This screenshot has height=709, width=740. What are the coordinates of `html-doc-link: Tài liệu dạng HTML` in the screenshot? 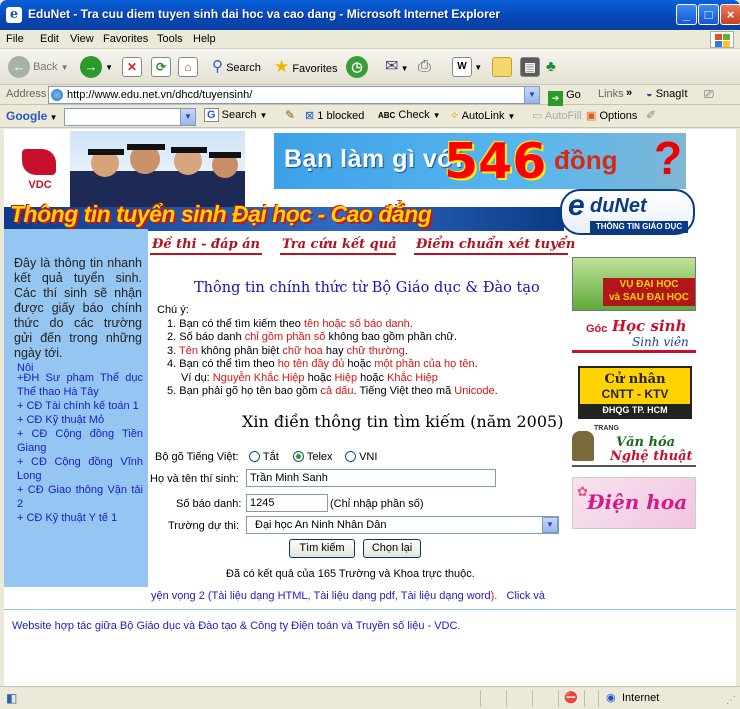 It's located at (260, 596).